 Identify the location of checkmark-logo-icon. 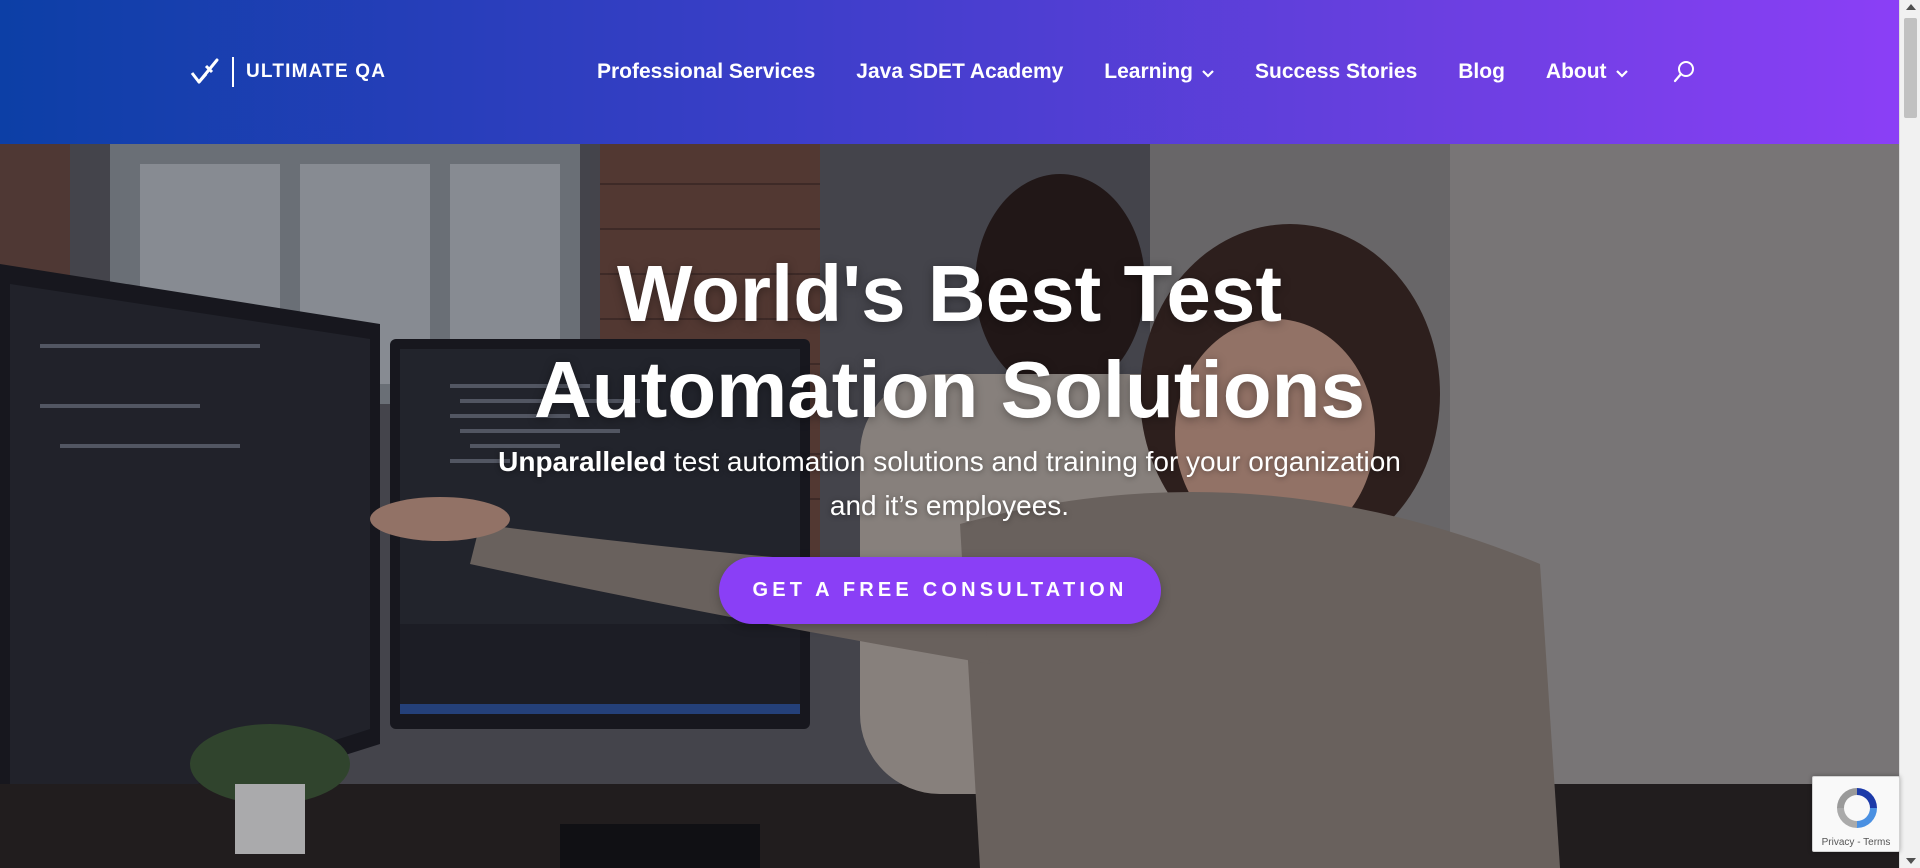
(204, 71).